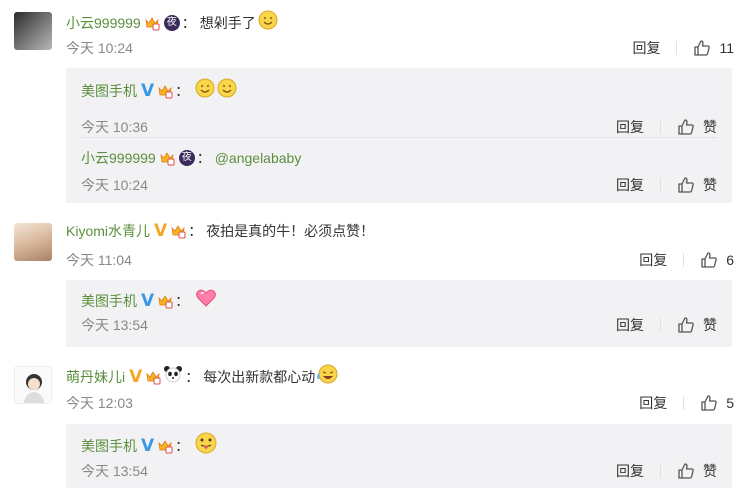  I want to click on comment-text: 夜拍是真的牛！必须点赞！, so click(290, 231).